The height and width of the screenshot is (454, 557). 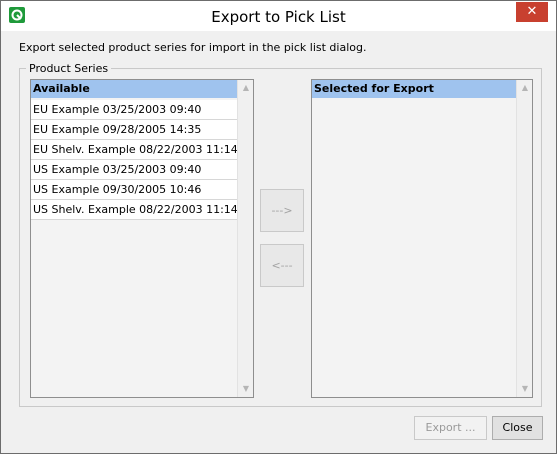 What do you see at coordinates (524, 238) in the screenshot?
I see `selected-scrollbar: ▲ ▼` at bounding box center [524, 238].